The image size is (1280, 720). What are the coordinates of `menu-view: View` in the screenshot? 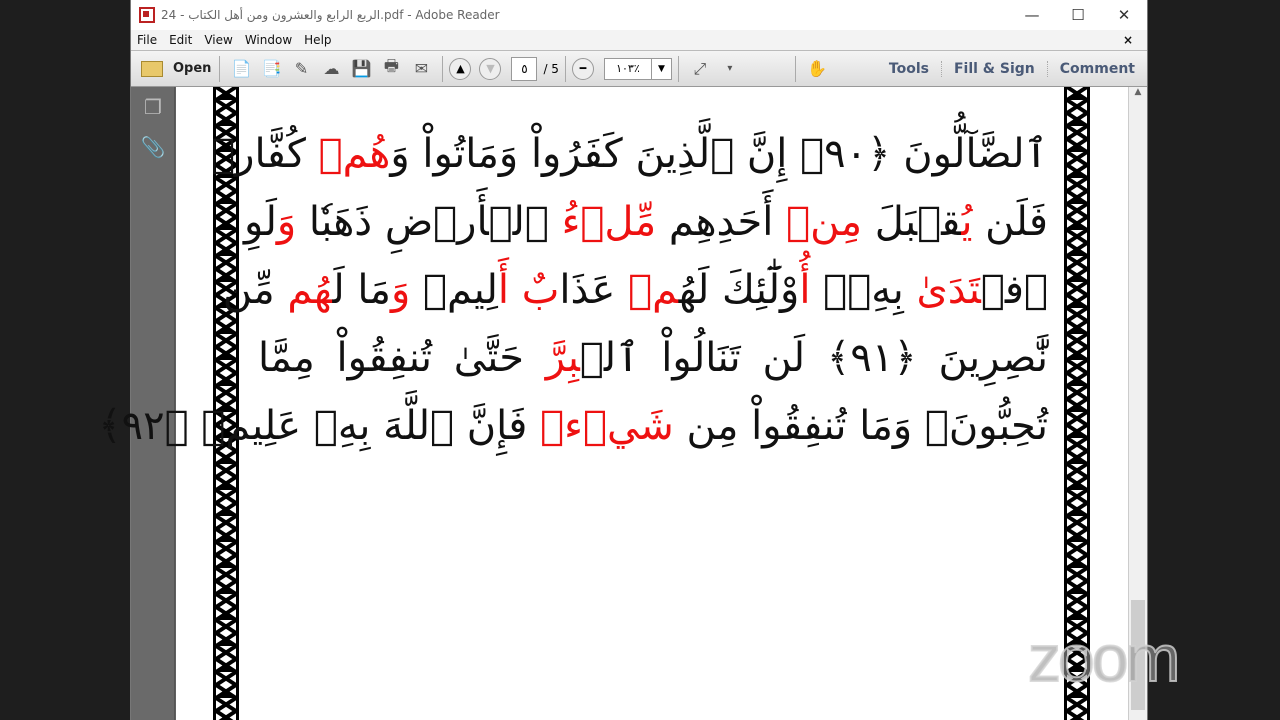 It's located at (218, 40).